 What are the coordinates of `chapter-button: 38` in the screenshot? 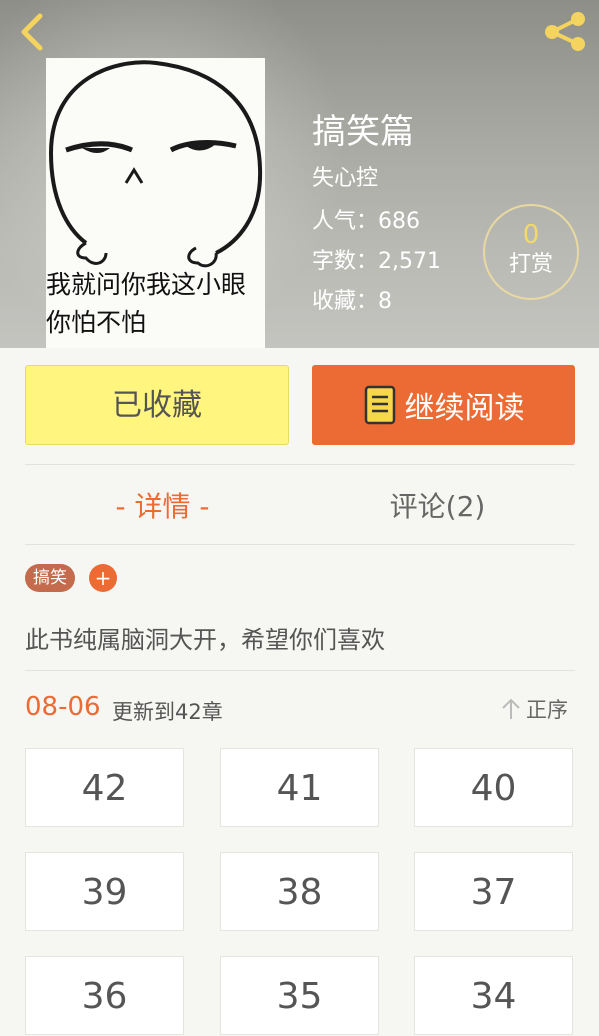 It's located at (299, 891).